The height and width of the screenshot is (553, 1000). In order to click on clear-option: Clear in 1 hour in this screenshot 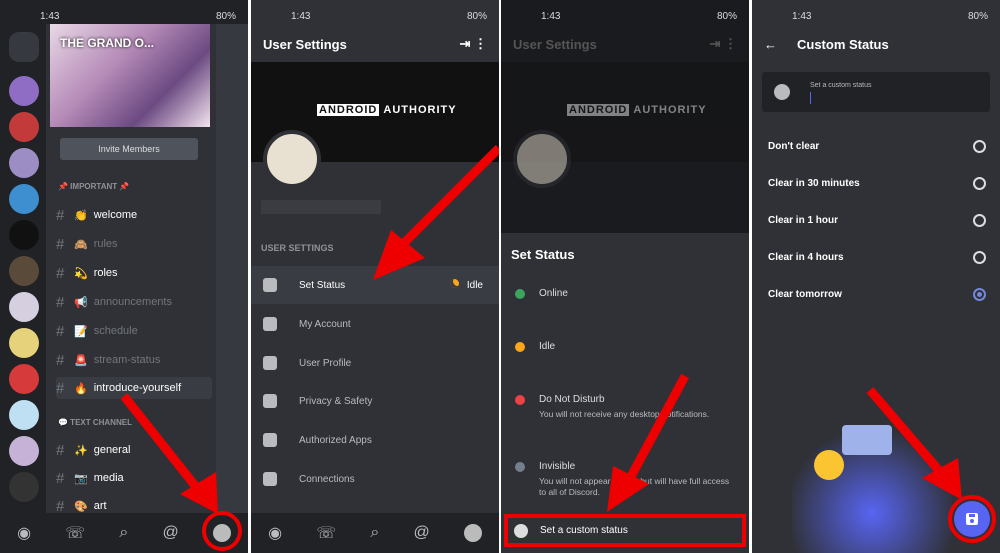, I will do `click(877, 220)`.